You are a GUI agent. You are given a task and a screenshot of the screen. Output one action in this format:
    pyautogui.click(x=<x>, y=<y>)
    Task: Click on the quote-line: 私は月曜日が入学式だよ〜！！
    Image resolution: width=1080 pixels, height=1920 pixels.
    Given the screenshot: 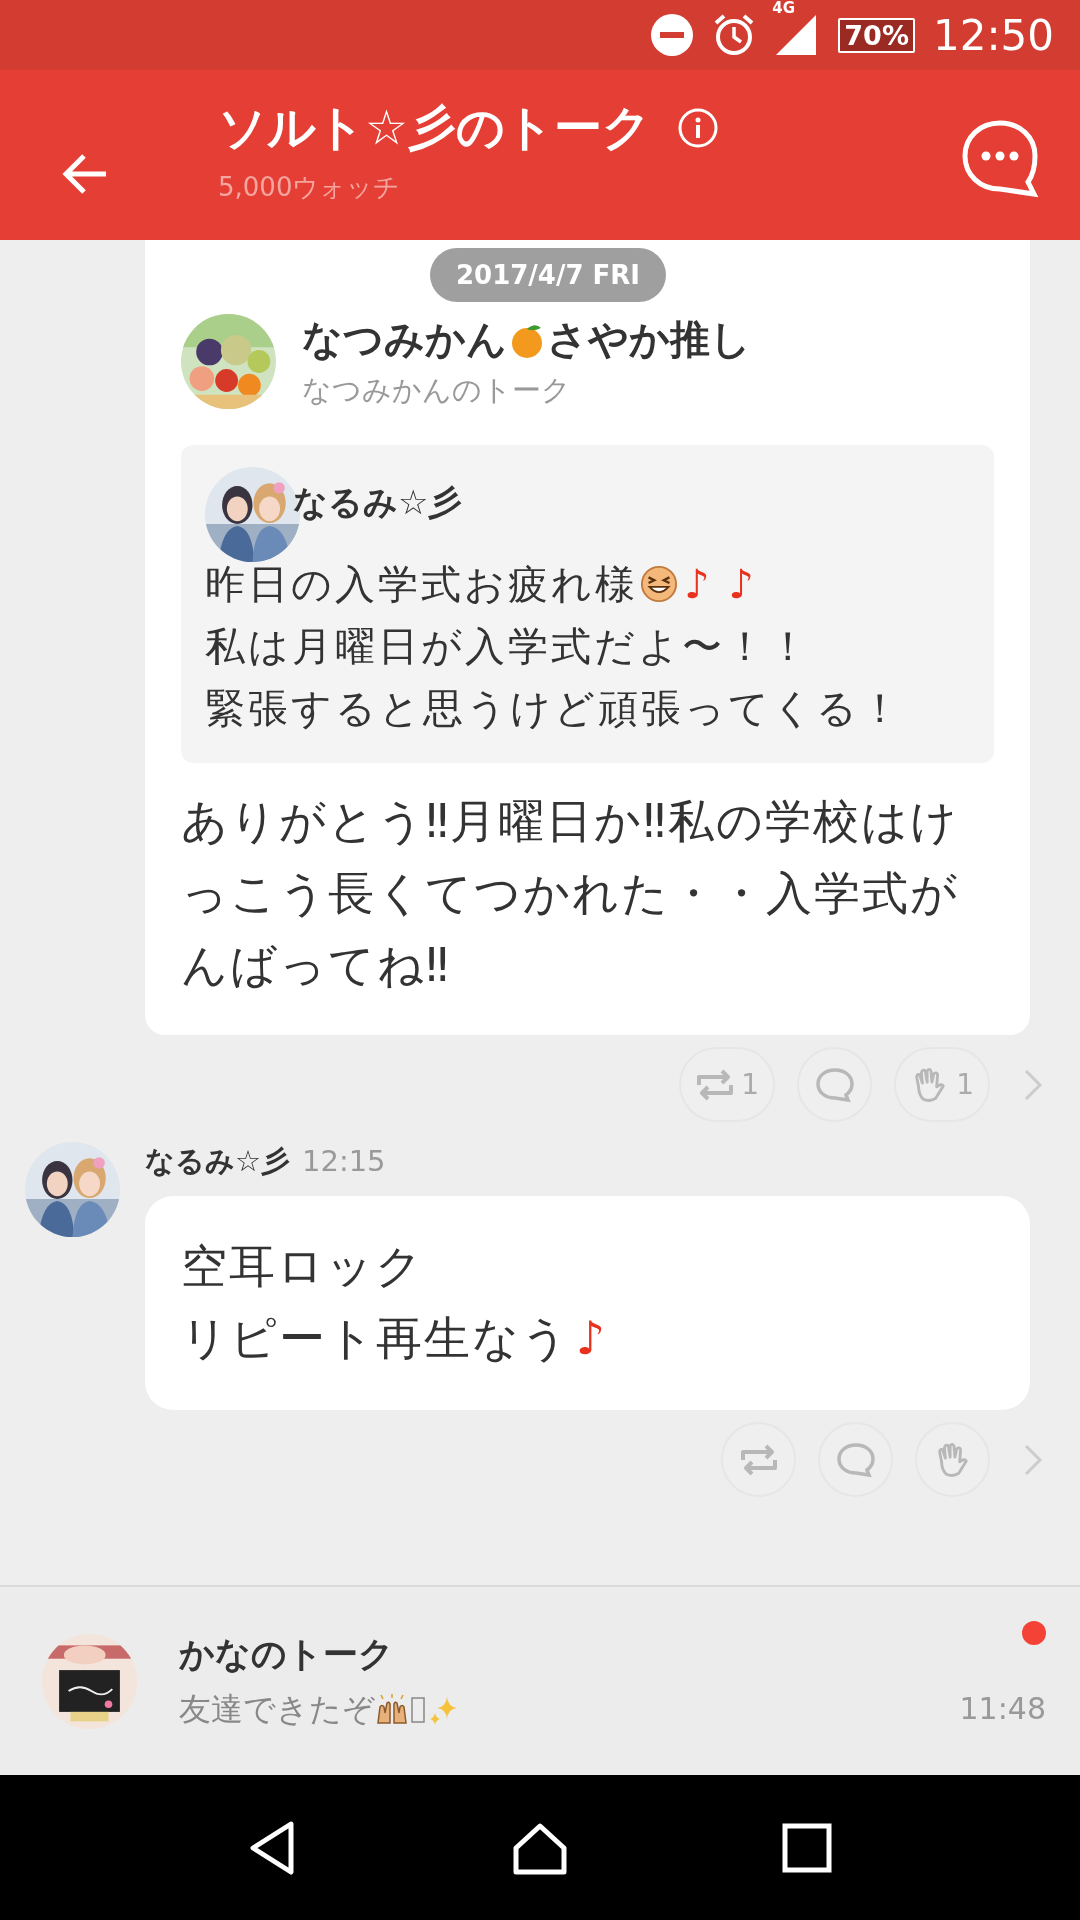 What is the action you would take?
    pyautogui.click(x=508, y=646)
    